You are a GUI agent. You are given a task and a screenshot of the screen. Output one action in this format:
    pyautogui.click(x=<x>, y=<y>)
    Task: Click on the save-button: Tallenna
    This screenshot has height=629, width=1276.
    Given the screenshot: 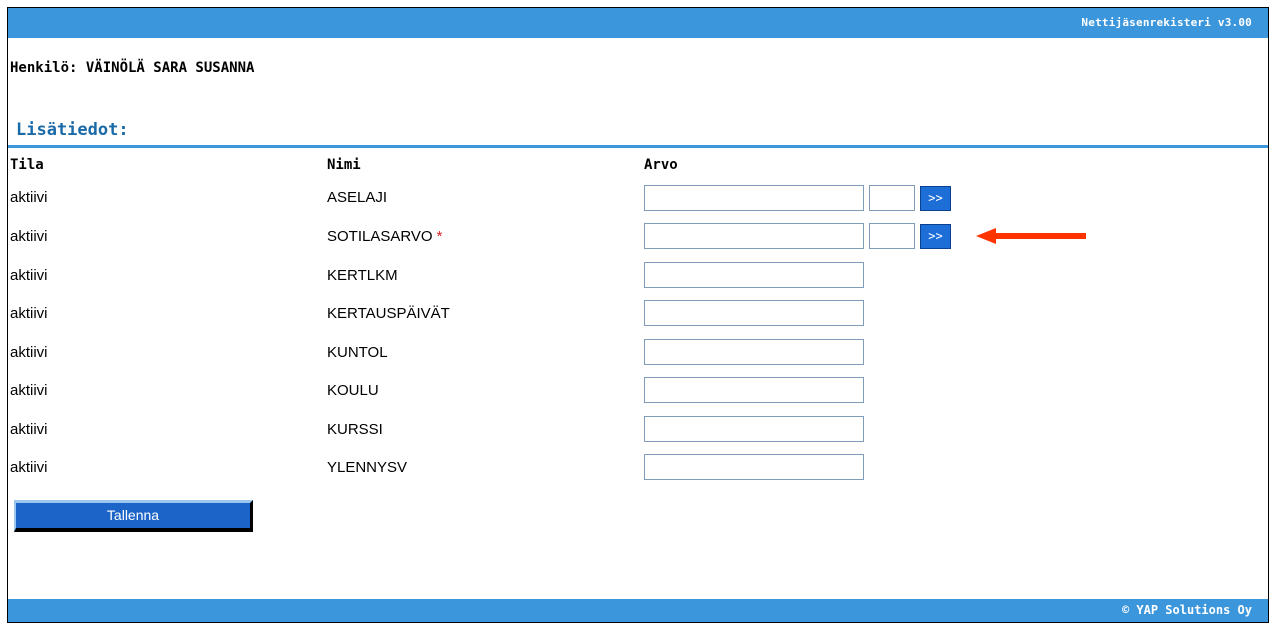 What is the action you would take?
    pyautogui.click(x=133, y=516)
    